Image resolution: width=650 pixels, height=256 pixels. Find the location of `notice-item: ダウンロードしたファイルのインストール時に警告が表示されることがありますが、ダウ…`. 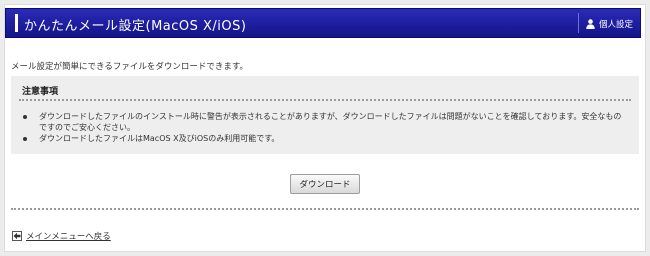

notice-item: ダウンロードしたファイルのインストール時に警告が表示されることがありますが、ダウ… is located at coordinates (326, 122).